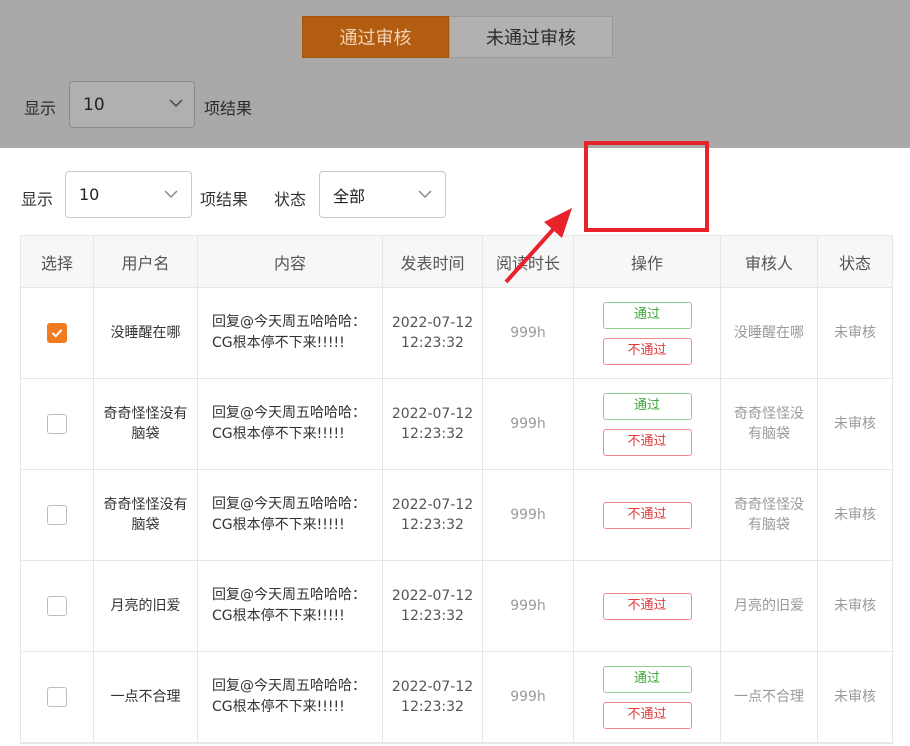  Describe the element at coordinates (433, 261) in the screenshot. I see `header-publish-time: 发表时间` at that location.